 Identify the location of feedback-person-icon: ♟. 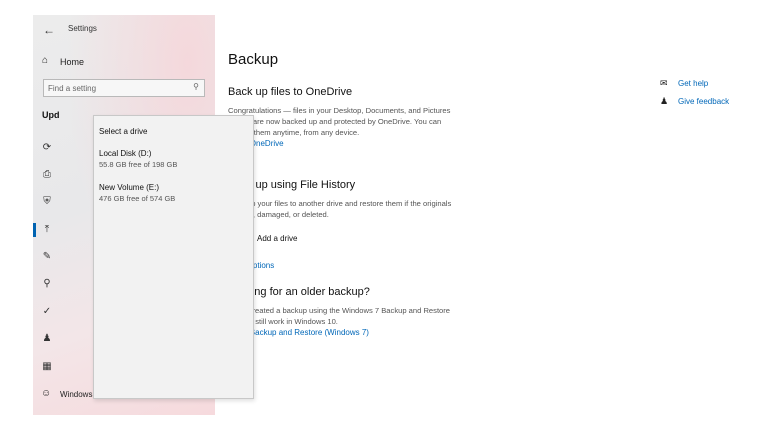
(664, 101).